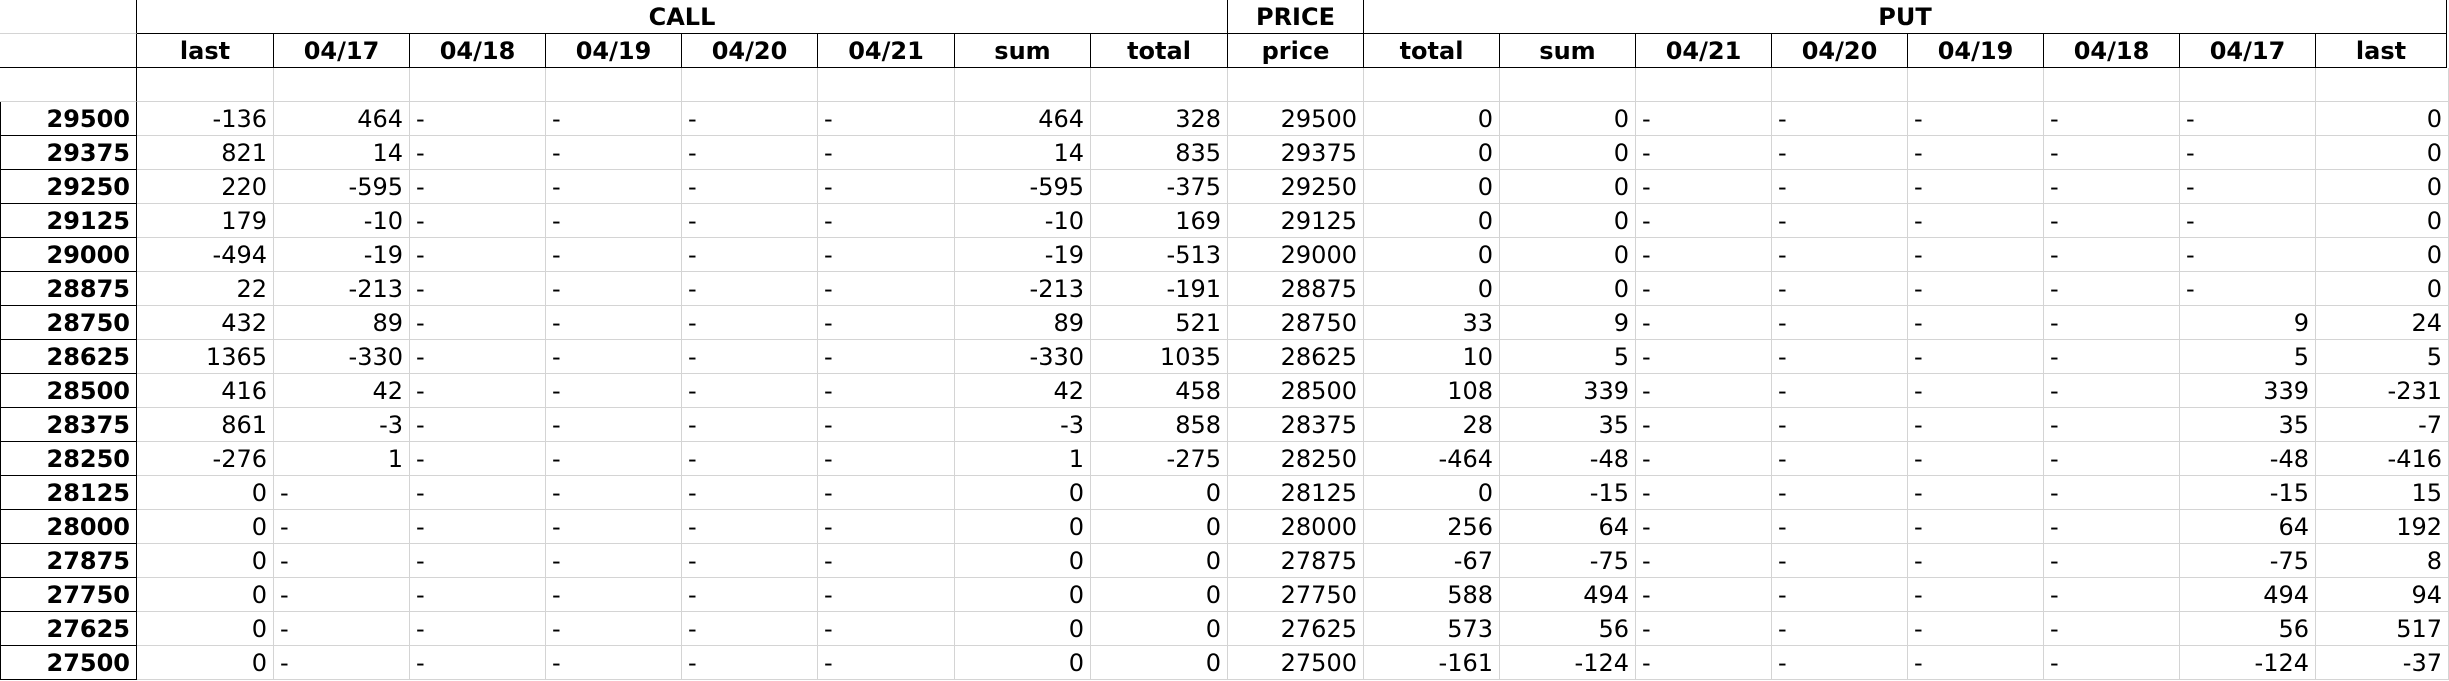 The image size is (2449, 681). Describe the element at coordinates (1568, 527) in the screenshot. I see `put-cell: 64` at that location.